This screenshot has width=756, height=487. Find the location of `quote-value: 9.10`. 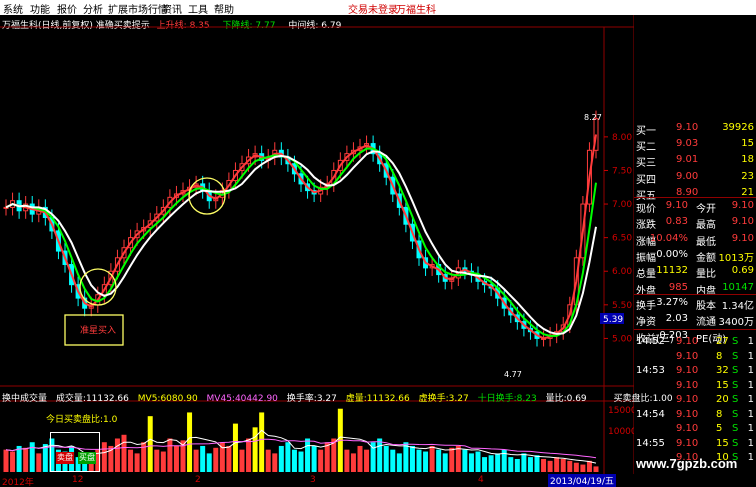

quote-value: 9.10 is located at coordinates (742, 222).